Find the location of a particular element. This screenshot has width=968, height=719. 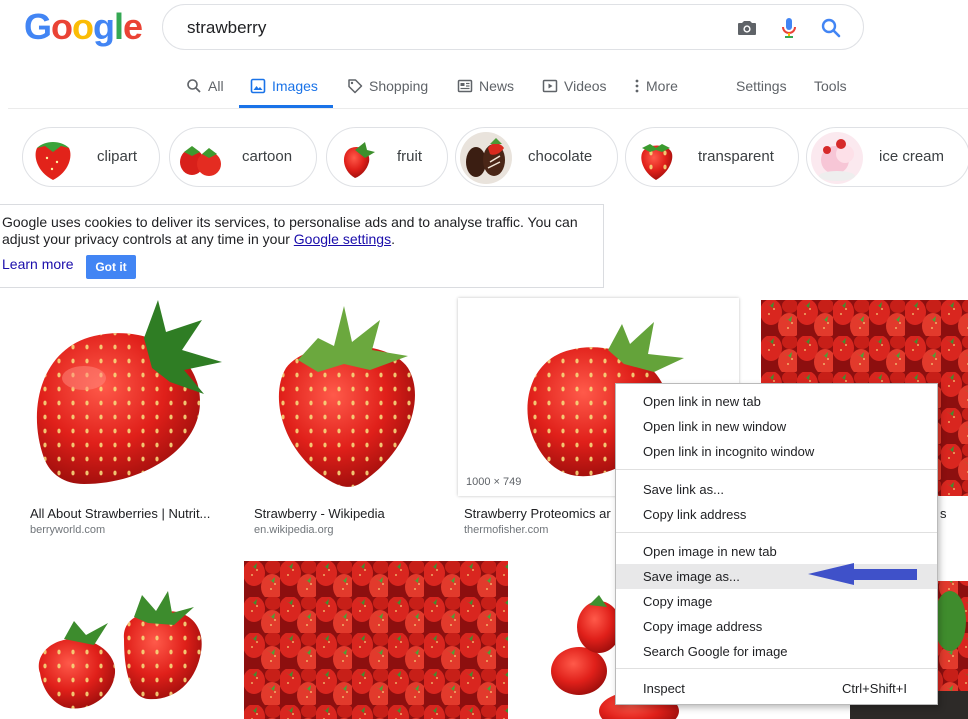

tab-settings: Settings is located at coordinates (761, 93).